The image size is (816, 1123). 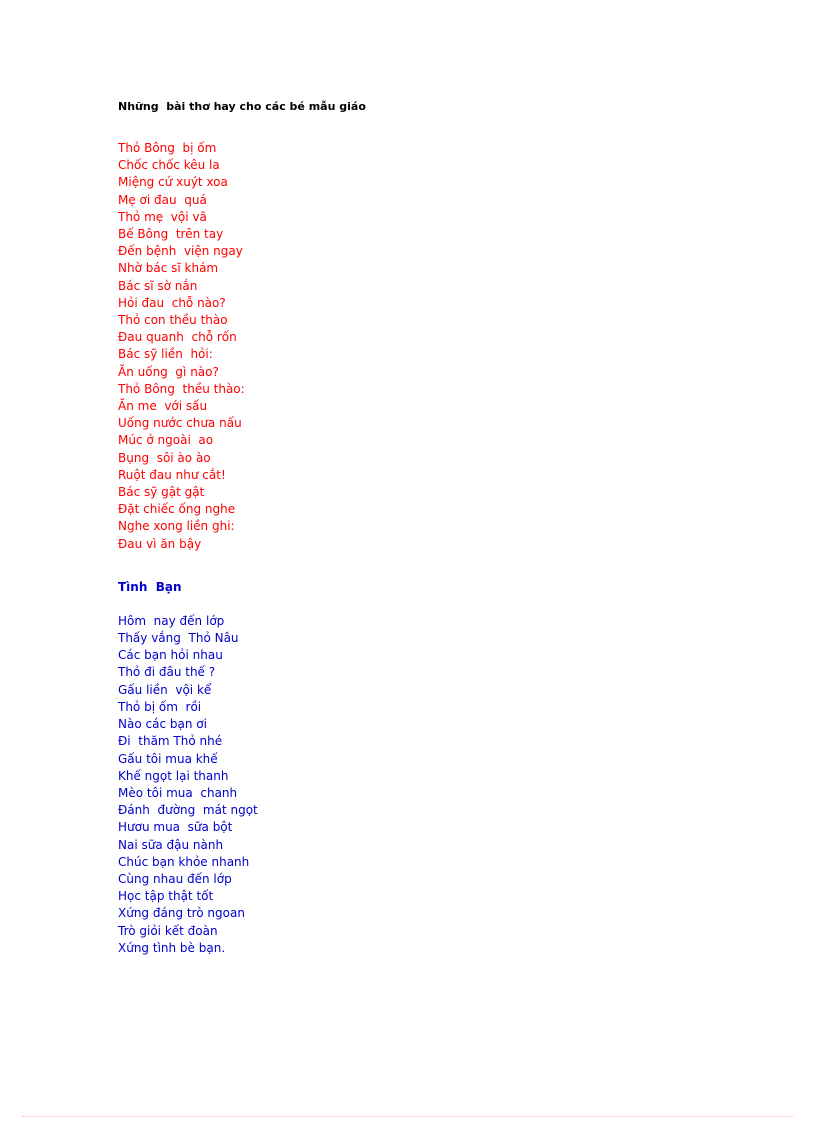 What do you see at coordinates (168, 930) in the screenshot?
I see `verse-line: Trò giỏi kết đoàn` at bounding box center [168, 930].